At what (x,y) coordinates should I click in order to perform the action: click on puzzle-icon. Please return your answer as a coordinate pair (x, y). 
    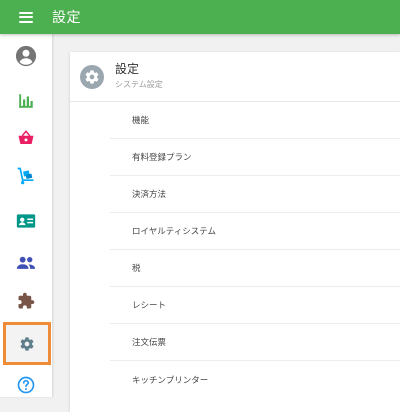
    Looking at the image, I should click on (26, 300).